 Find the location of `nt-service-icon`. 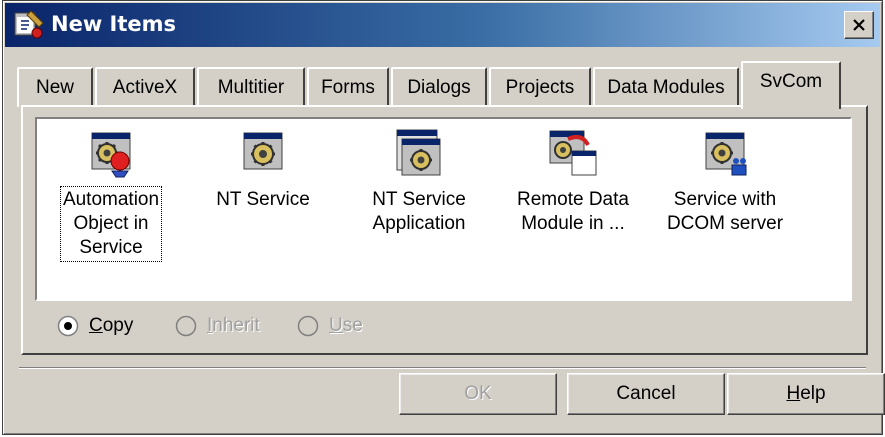

nt-service-icon is located at coordinates (263, 151).